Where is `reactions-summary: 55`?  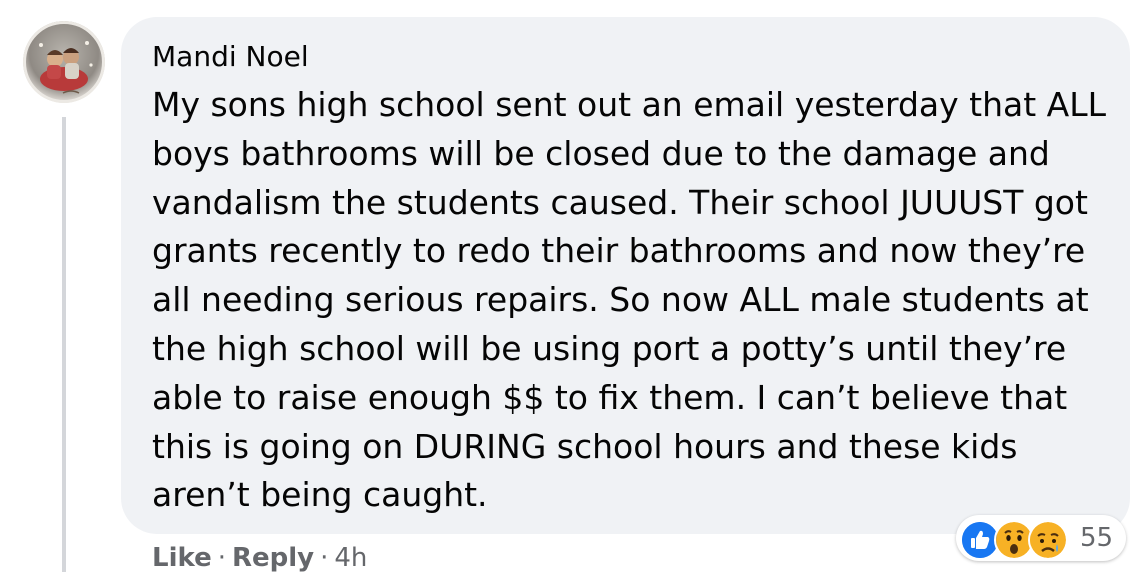 reactions-summary: 55 is located at coordinates (1041, 538).